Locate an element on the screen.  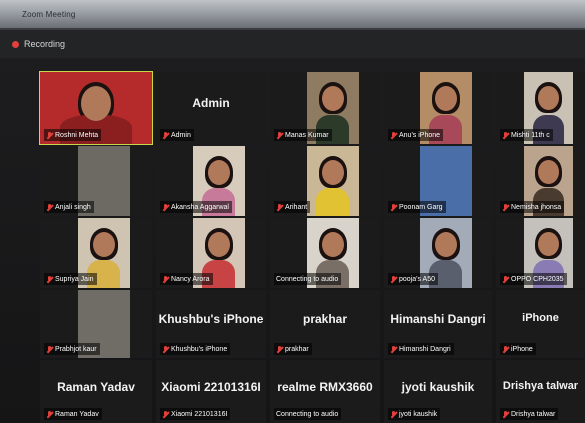
participant-tile: Admin Admin is located at coordinates (211, 108).